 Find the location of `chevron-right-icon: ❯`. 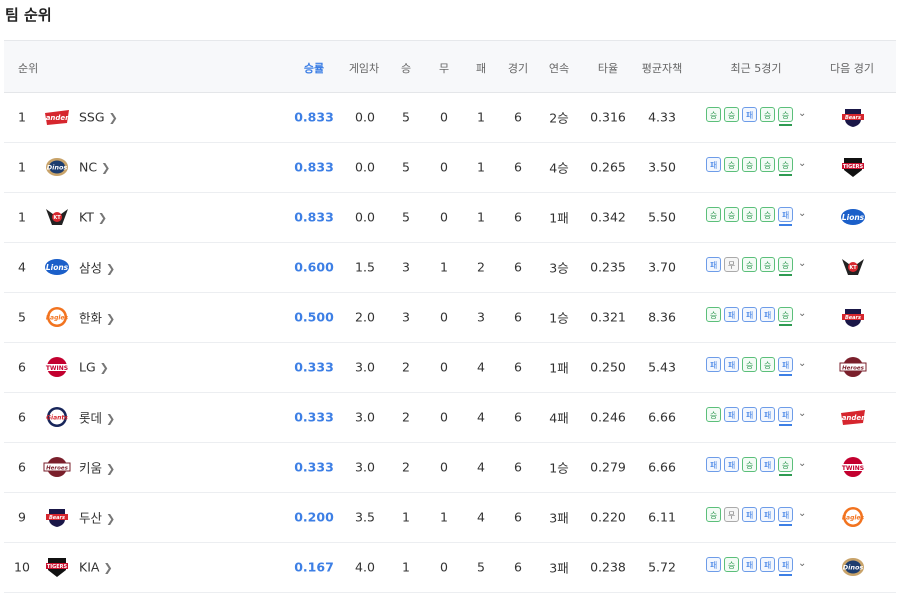

chevron-right-icon: ❯ is located at coordinates (111, 319).